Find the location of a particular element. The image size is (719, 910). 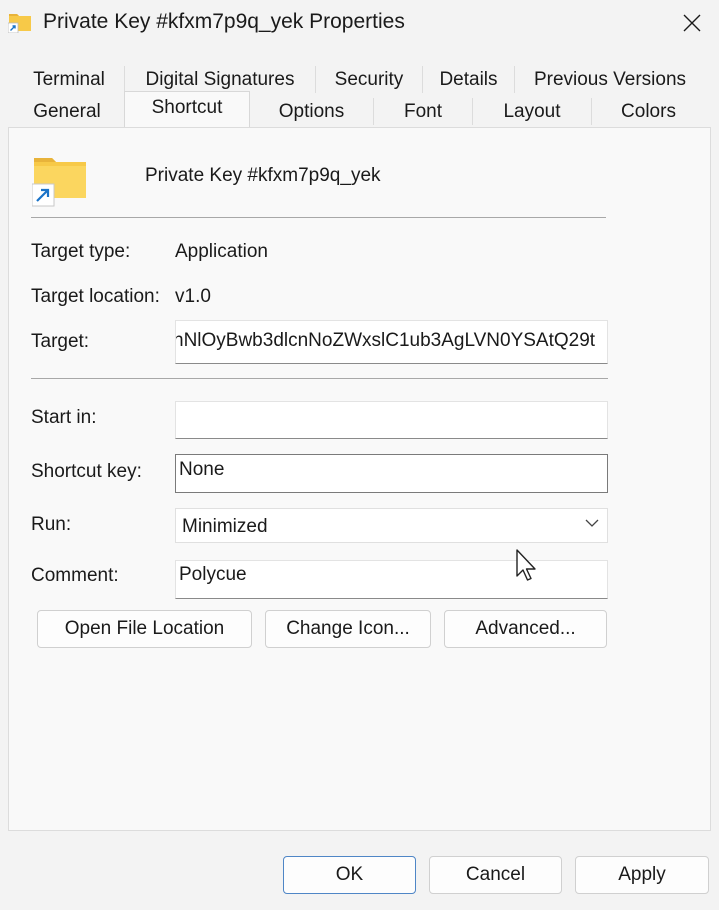

tab-terminal: Terminal is located at coordinates (69, 79).